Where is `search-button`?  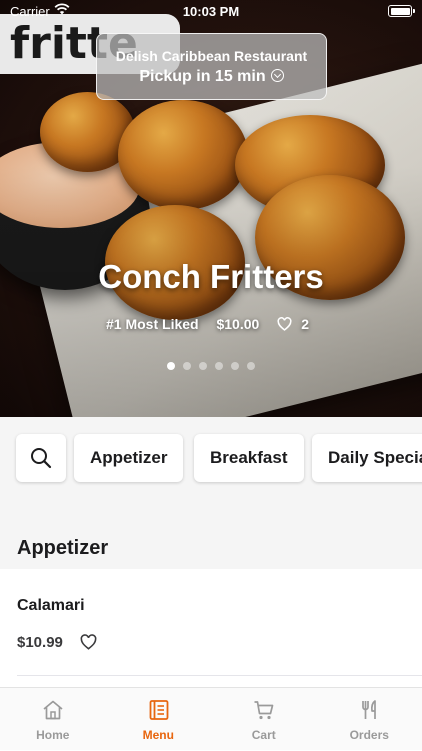
search-button is located at coordinates (41, 458).